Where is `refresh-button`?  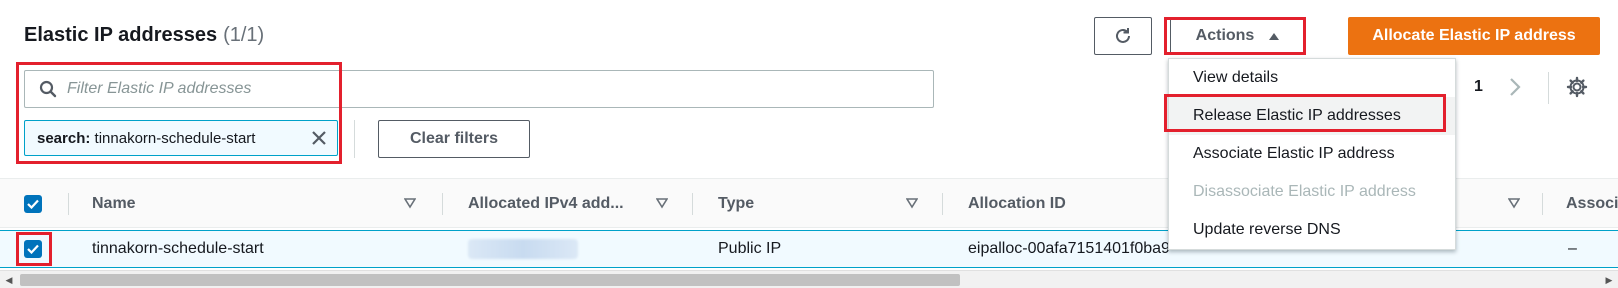
refresh-button is located at coordinates (1123, 36).